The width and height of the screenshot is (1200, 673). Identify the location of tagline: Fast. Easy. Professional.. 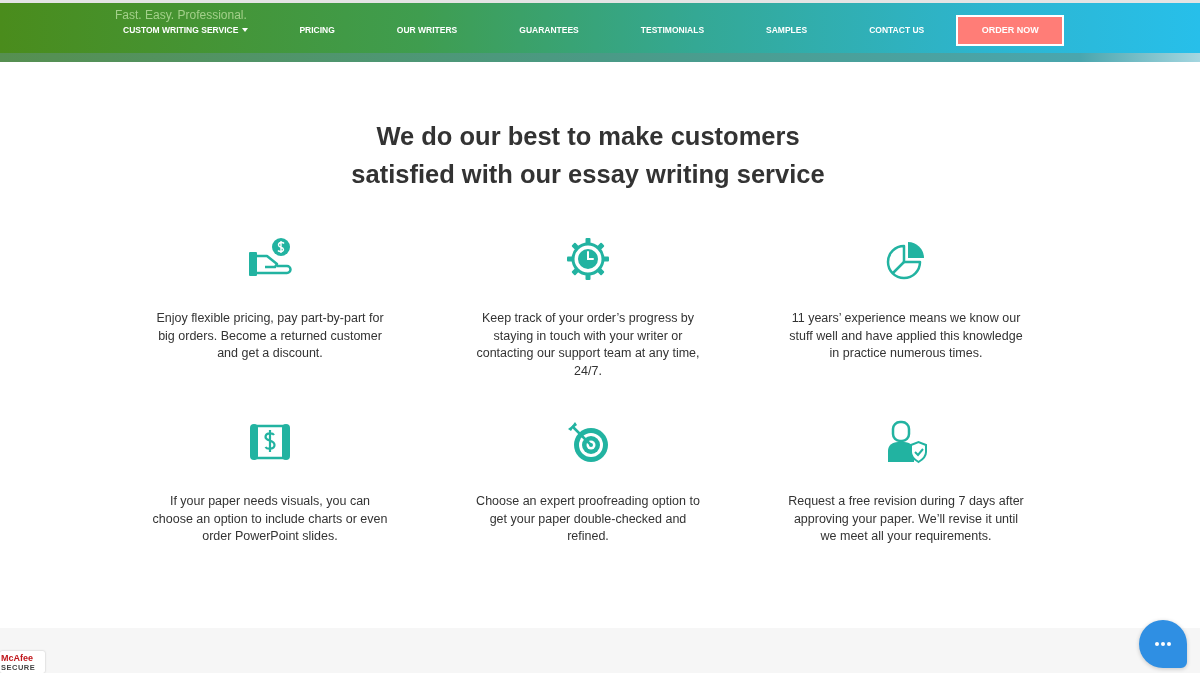
(181, 15).